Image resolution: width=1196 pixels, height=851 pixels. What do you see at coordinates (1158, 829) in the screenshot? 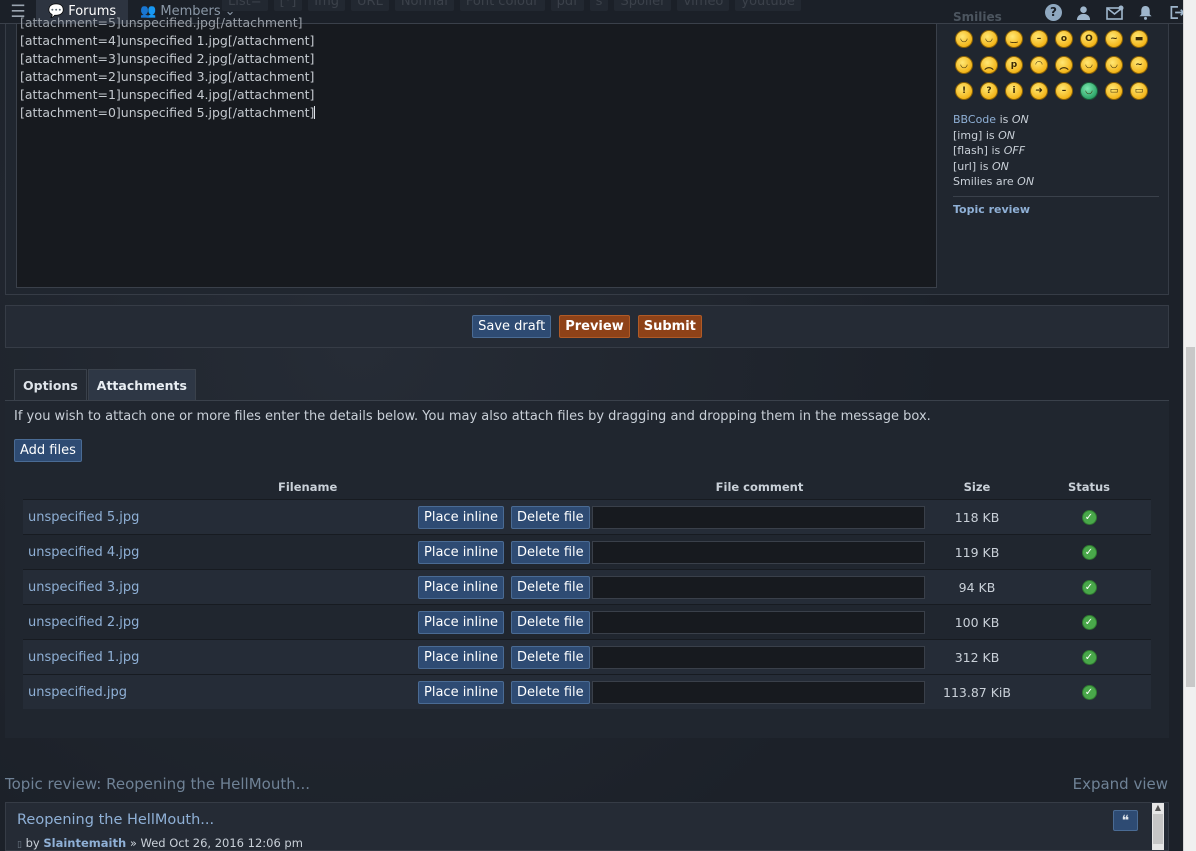
I see `review-scroll-thumb` at bounding box center [1158, 829].